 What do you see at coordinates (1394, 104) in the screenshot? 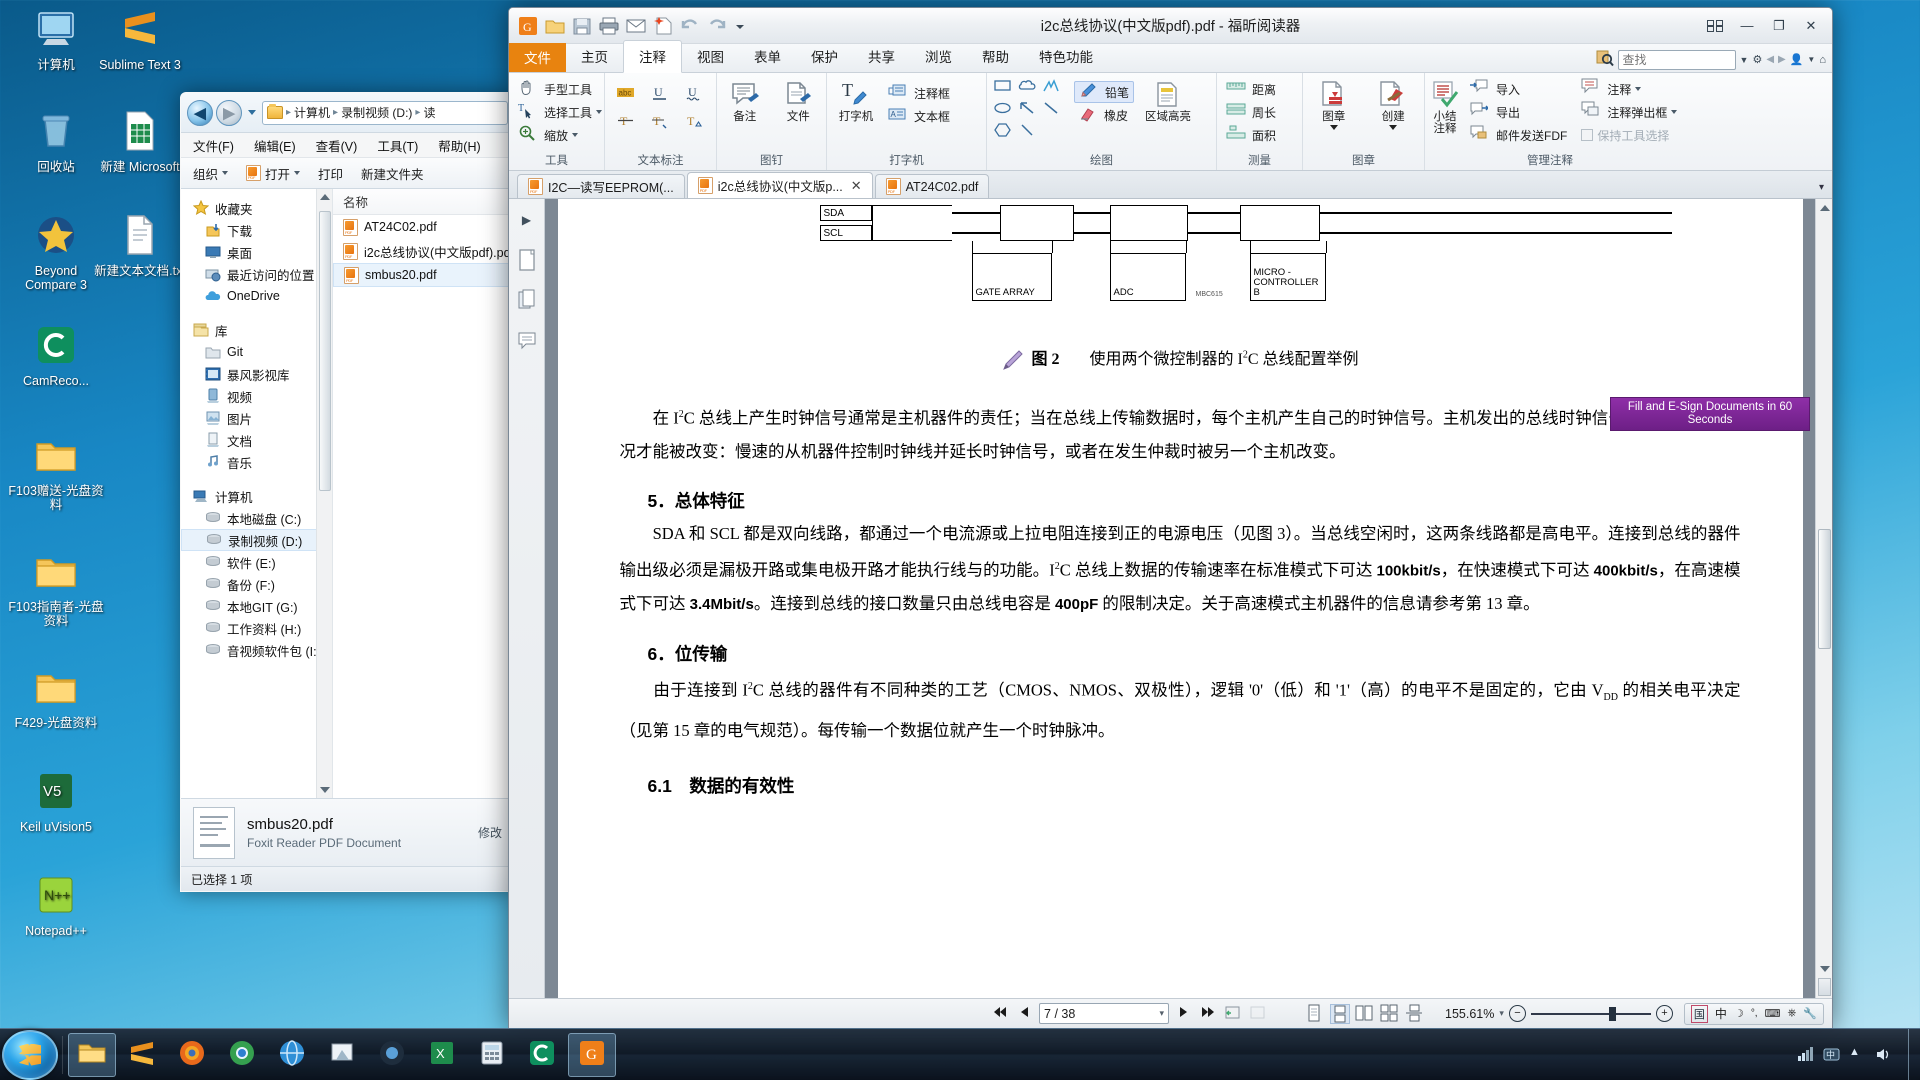
I see `create-stamp-button: 创建` at bounding box center [1394, 104].